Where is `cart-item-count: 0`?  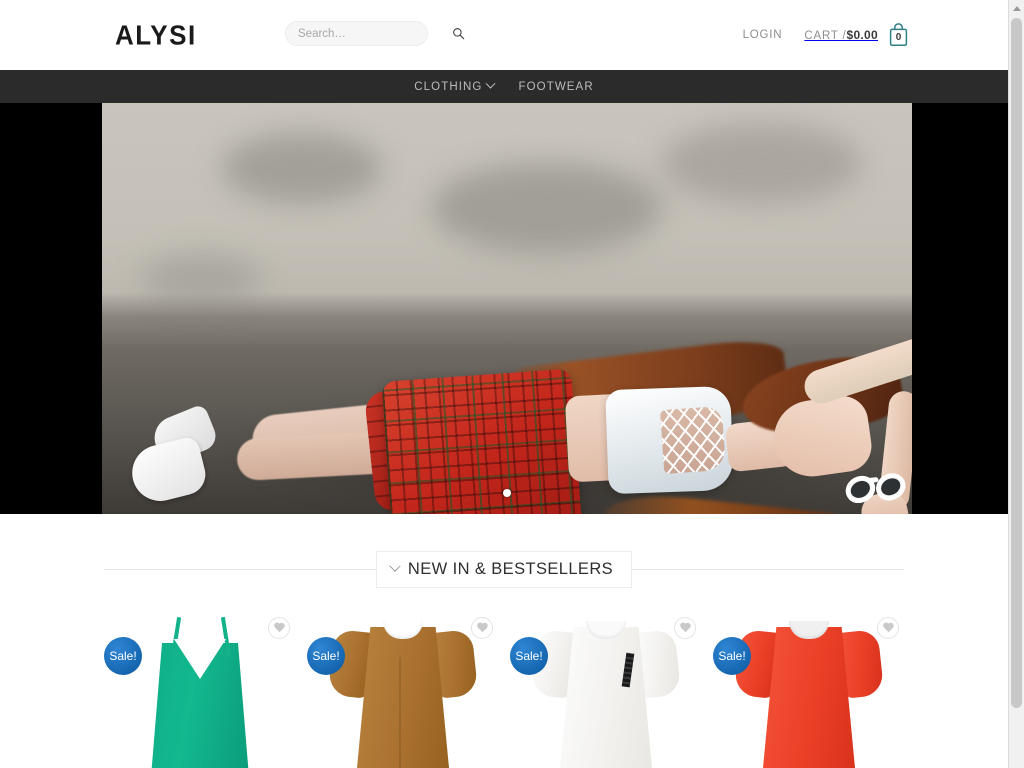 cart-item-count: 0 is located at coordinates (898, 37).